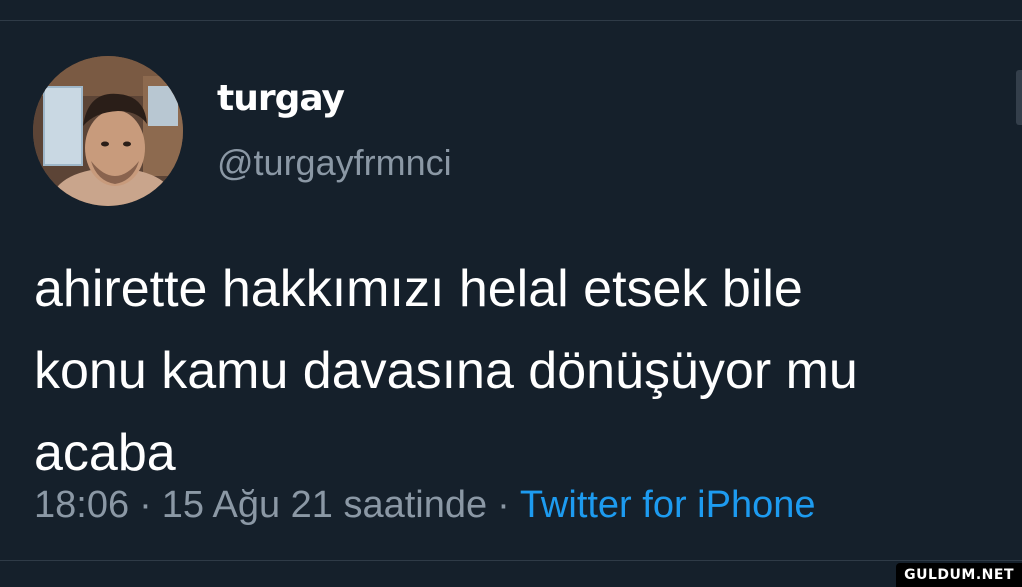  Describe the element at coordinates (281, 98) in the screenshot. I see `display-name: turgay` at that location.